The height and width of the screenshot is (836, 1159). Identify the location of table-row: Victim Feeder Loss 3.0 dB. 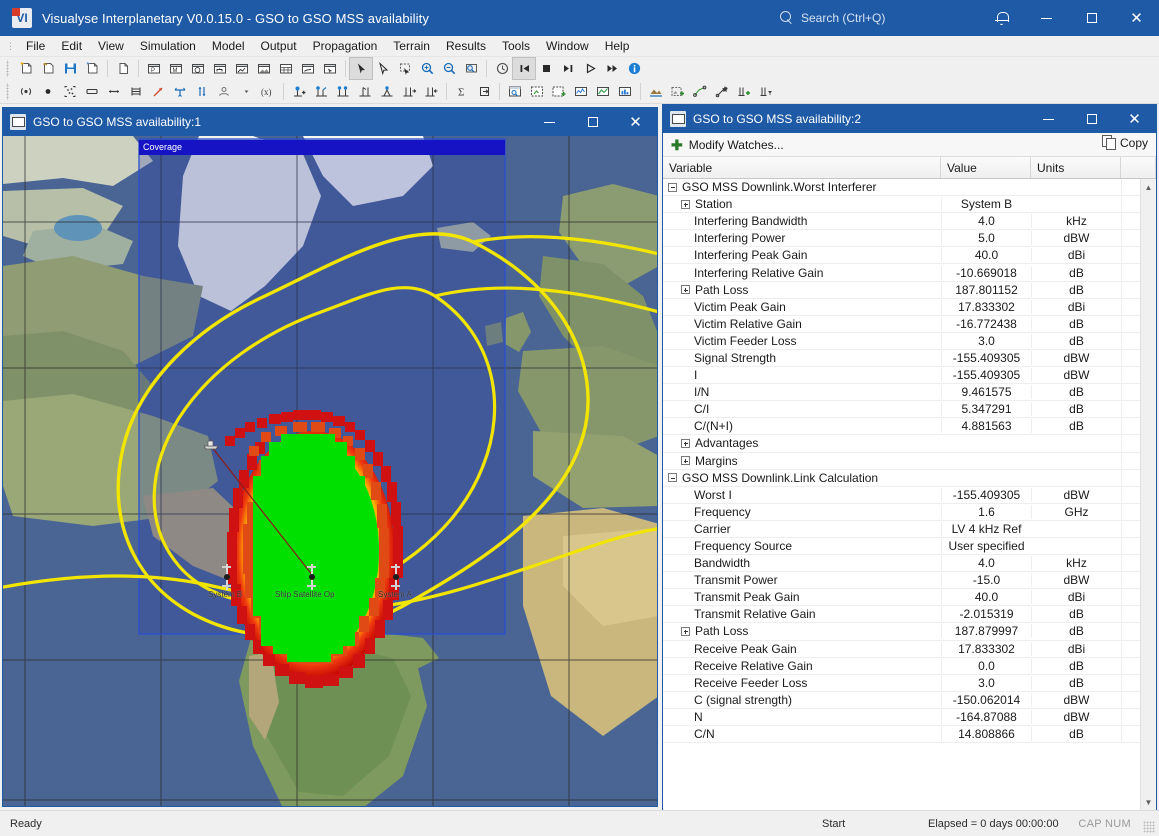
(901, 341).